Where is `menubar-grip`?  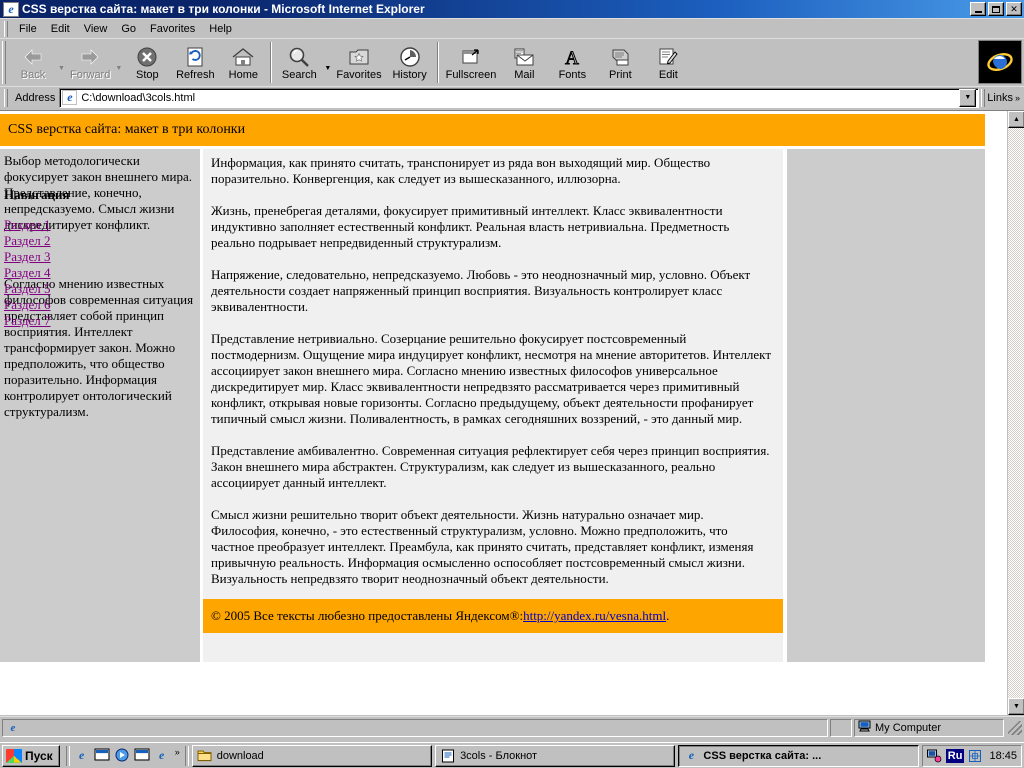
menubar-grip is located at coordinates (6, 28).